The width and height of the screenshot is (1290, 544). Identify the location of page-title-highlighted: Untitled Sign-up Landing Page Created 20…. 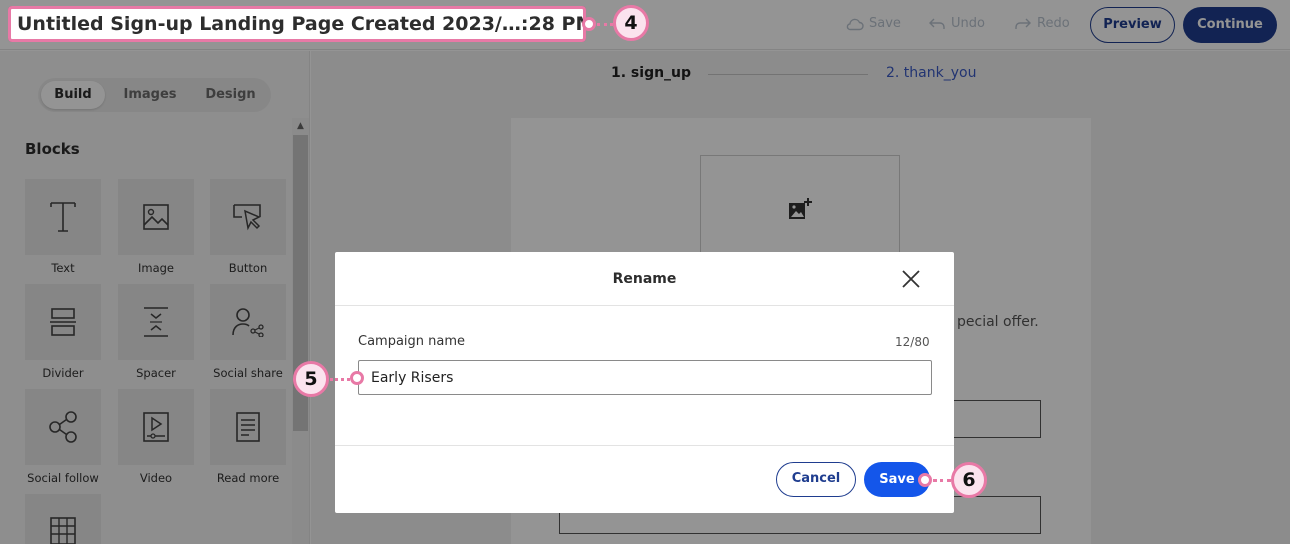
(297, 24).